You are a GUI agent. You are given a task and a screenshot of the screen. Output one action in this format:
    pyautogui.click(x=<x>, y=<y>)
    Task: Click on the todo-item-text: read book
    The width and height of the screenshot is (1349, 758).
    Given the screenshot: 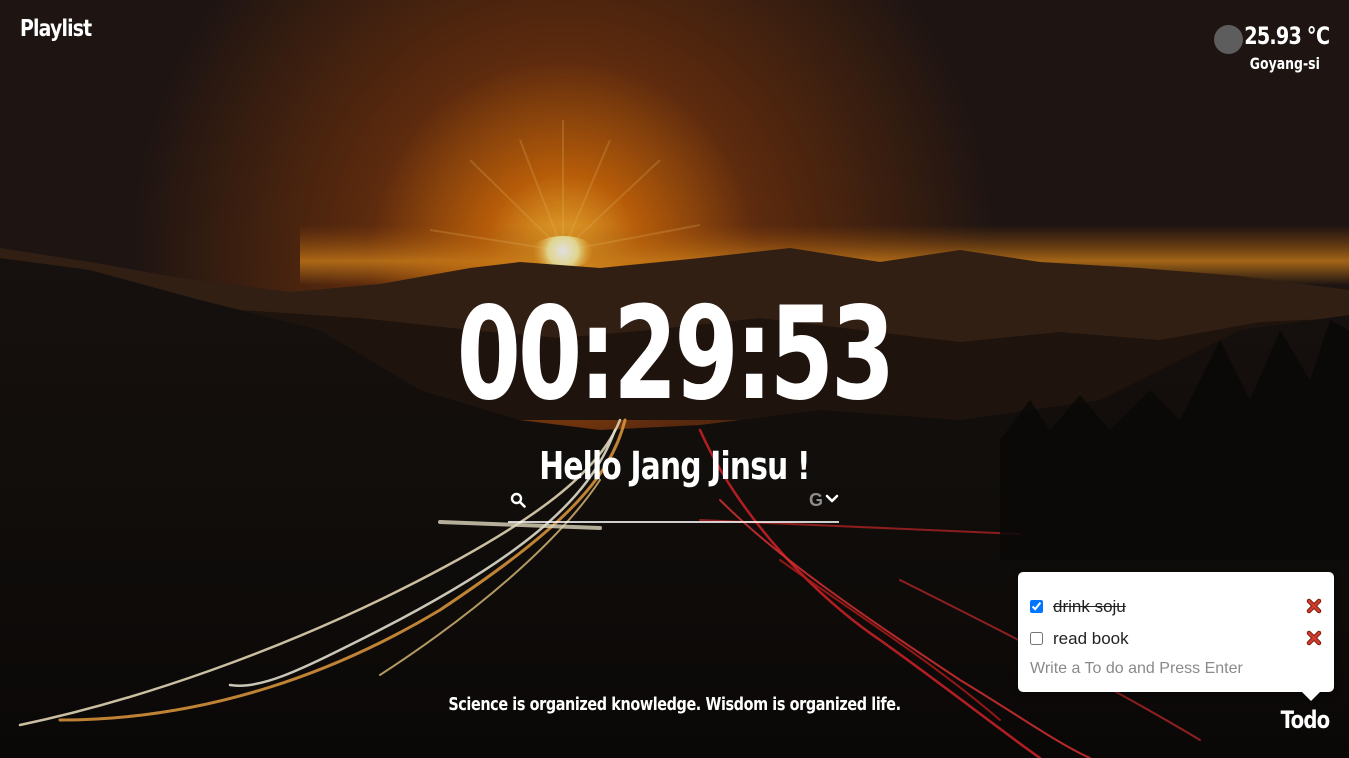 What is the action you would take?
    pyautogui.click(x=1091, y=638)
    